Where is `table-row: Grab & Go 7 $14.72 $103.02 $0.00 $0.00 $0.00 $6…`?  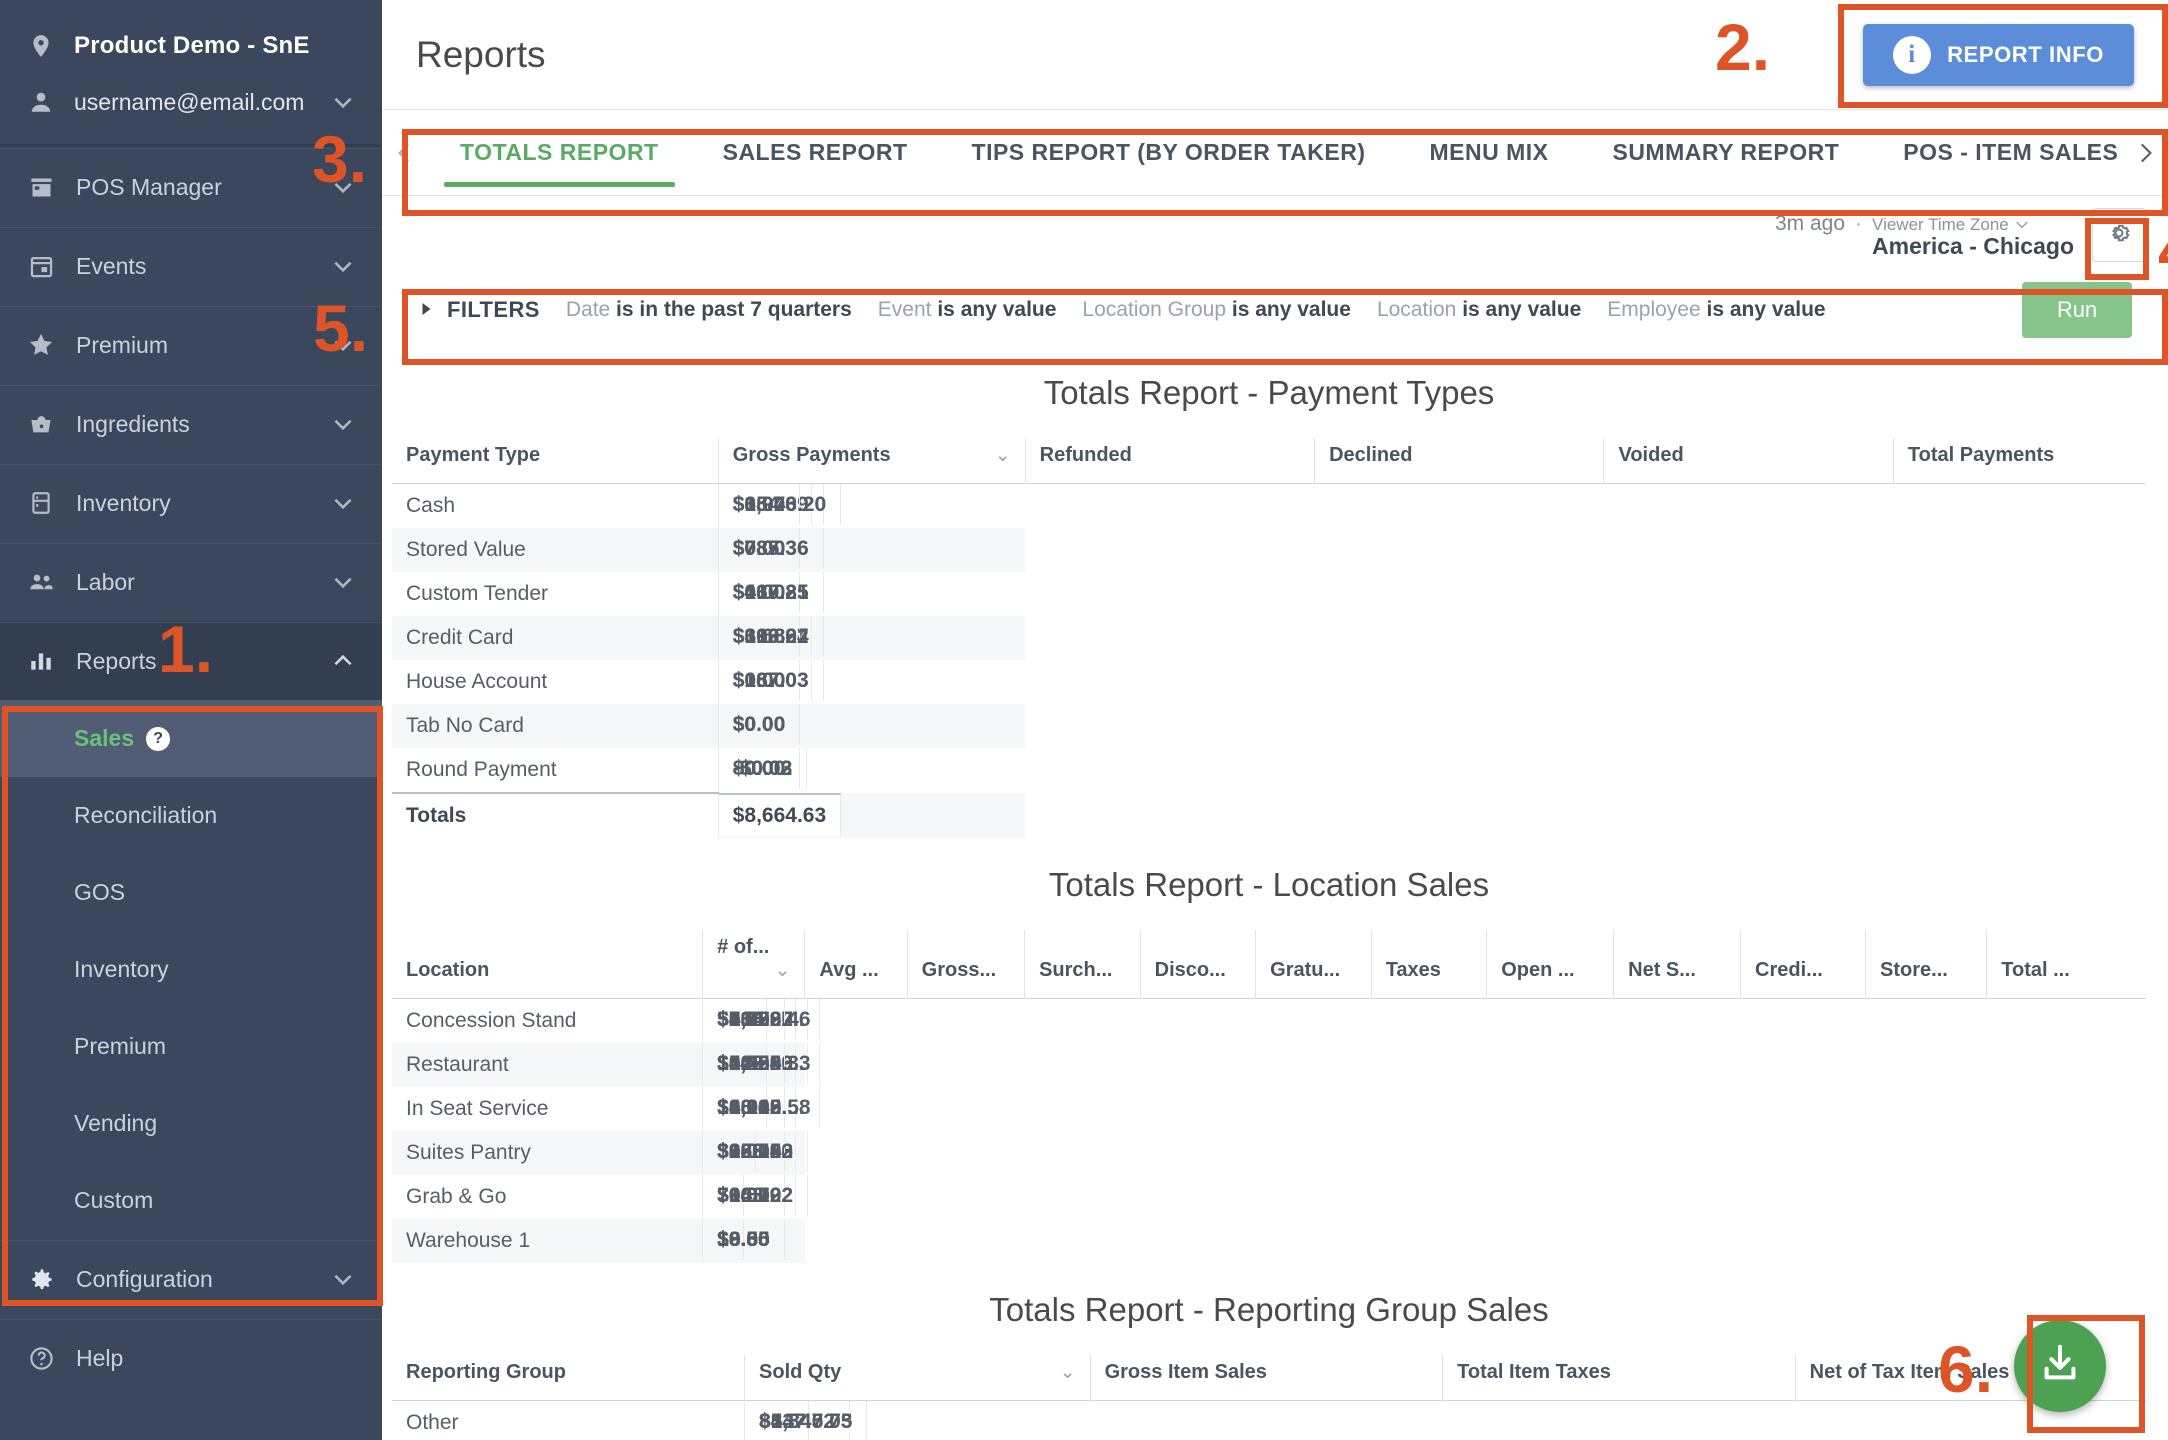
table-row: Grab & Go 7 $14.72 $103.02 $0.00 $0.00 $0.00 $6… is located at coordinates (1269, 1197).